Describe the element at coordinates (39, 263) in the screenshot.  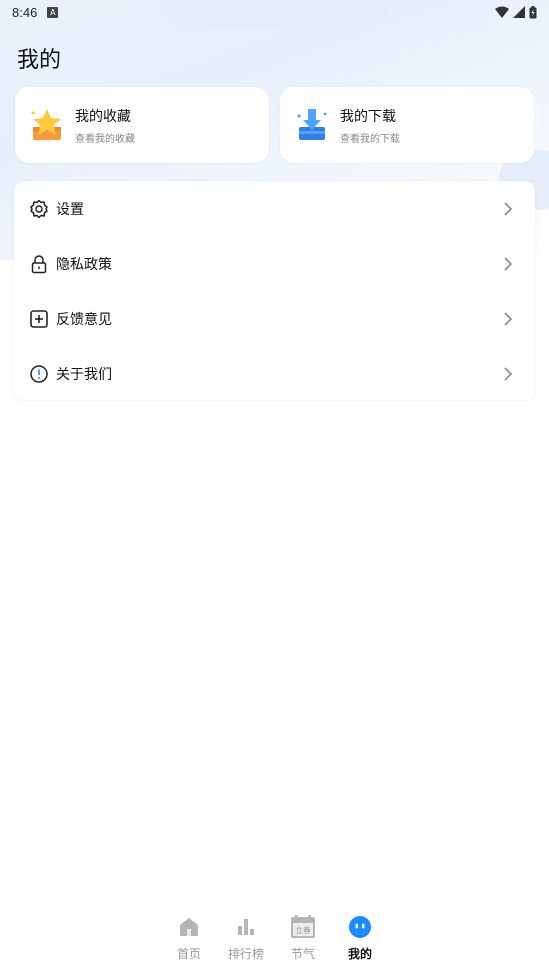
I see `lock-icon` at that location.